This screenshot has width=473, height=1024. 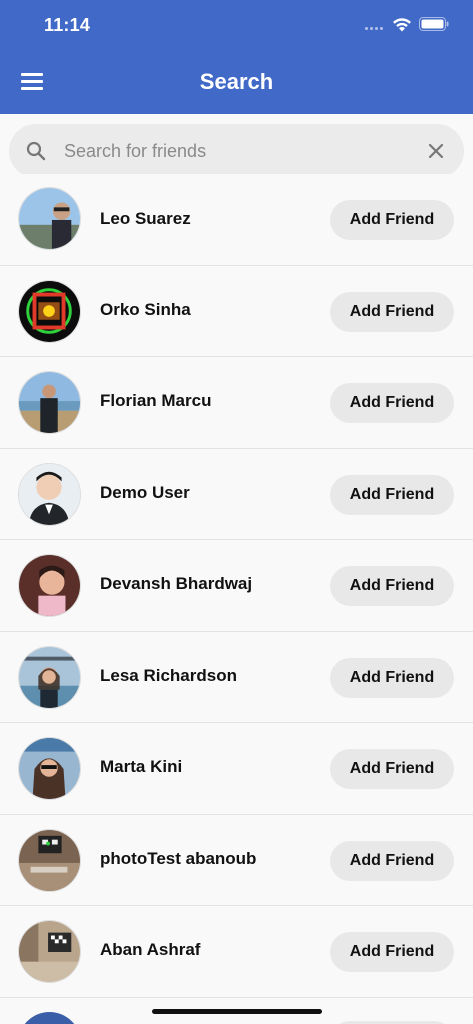 I want to click on user-name: Aban Ashraf, so click(x=150, y=949).